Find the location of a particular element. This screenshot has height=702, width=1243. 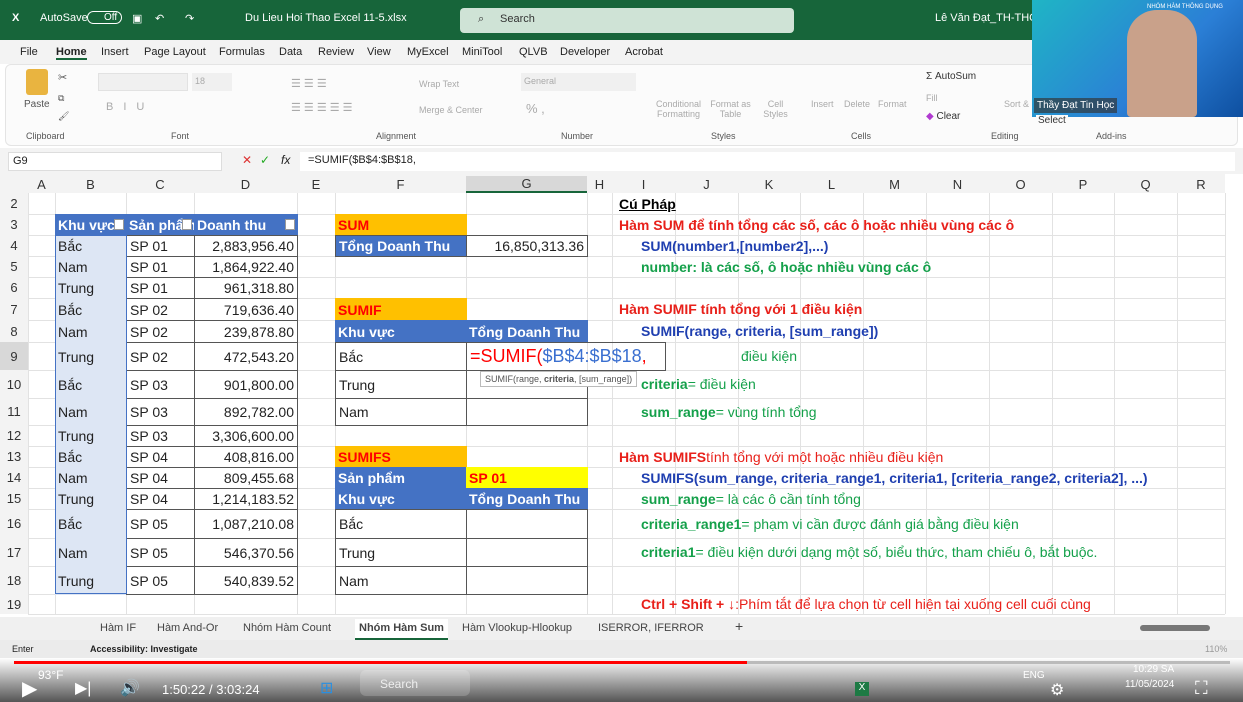

cell-C11: SP 03 is located at coordinates (160, 412).